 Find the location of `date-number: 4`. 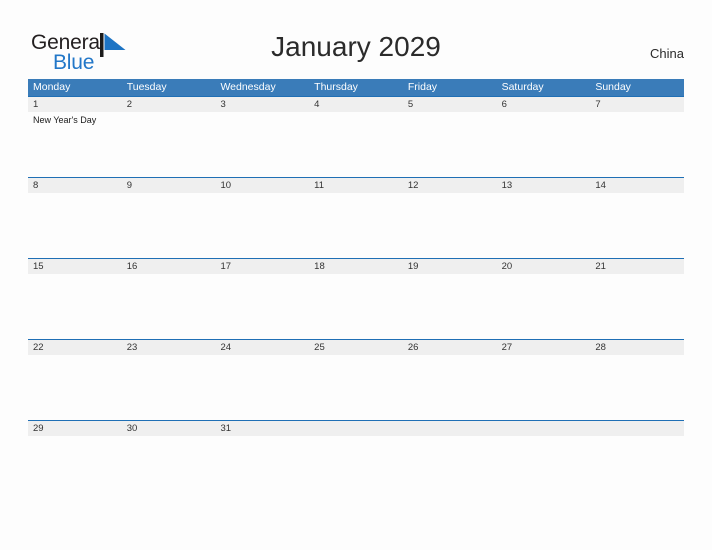

date-number: 4 is located at coordinates (356, 104).